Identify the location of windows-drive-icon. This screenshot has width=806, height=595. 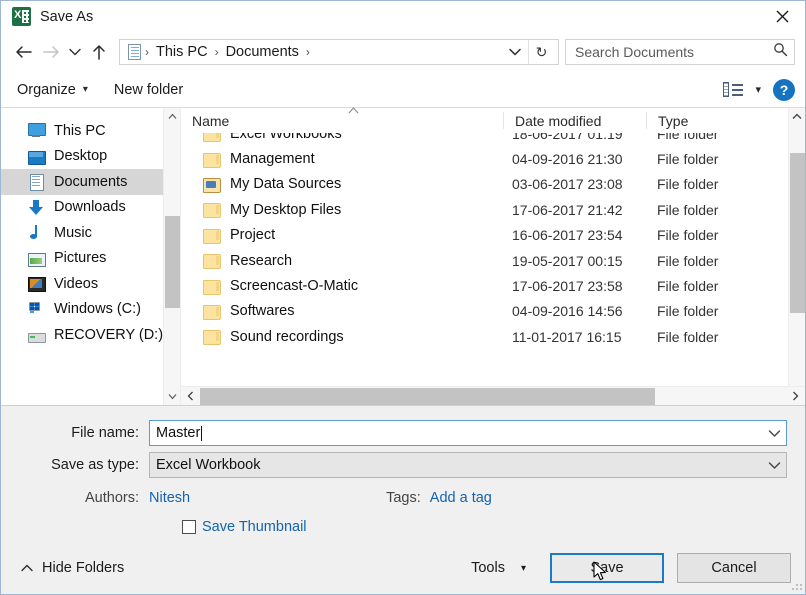
(36, 309).